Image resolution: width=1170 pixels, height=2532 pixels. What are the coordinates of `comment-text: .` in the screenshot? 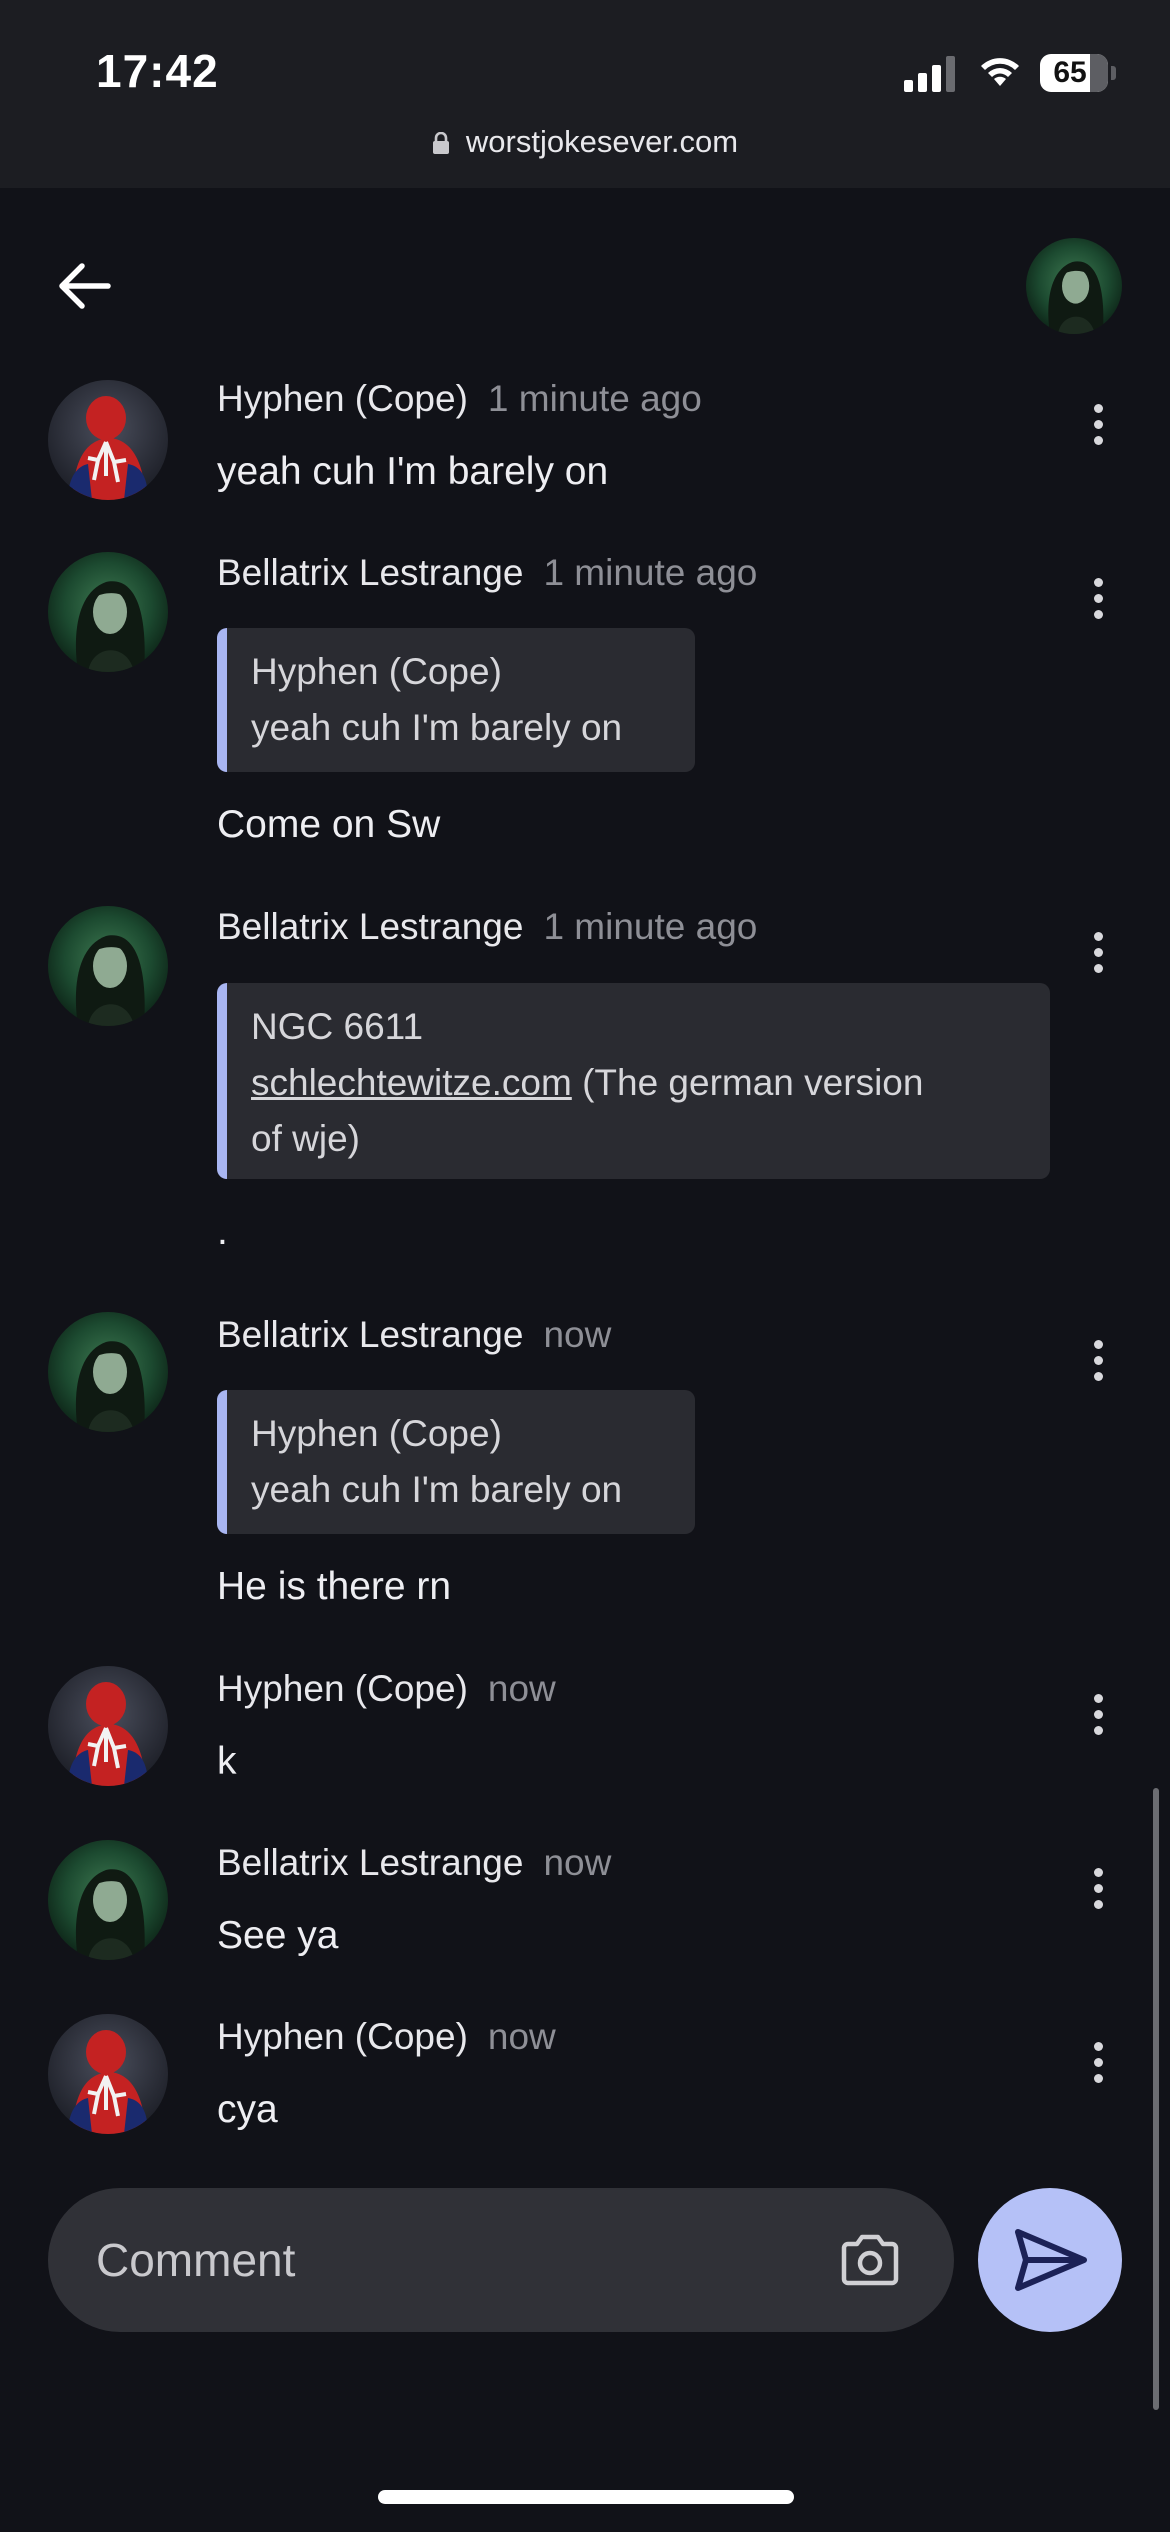 It's located at (222, 1231).